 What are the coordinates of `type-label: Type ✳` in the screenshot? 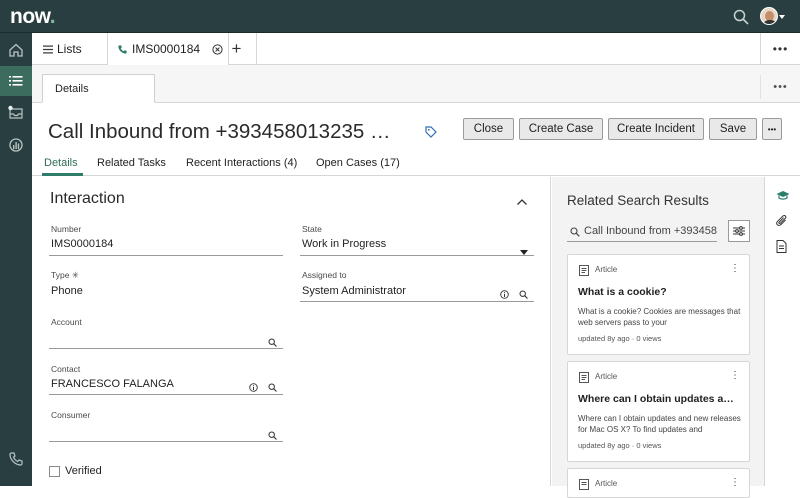 It's located at (65, 275).